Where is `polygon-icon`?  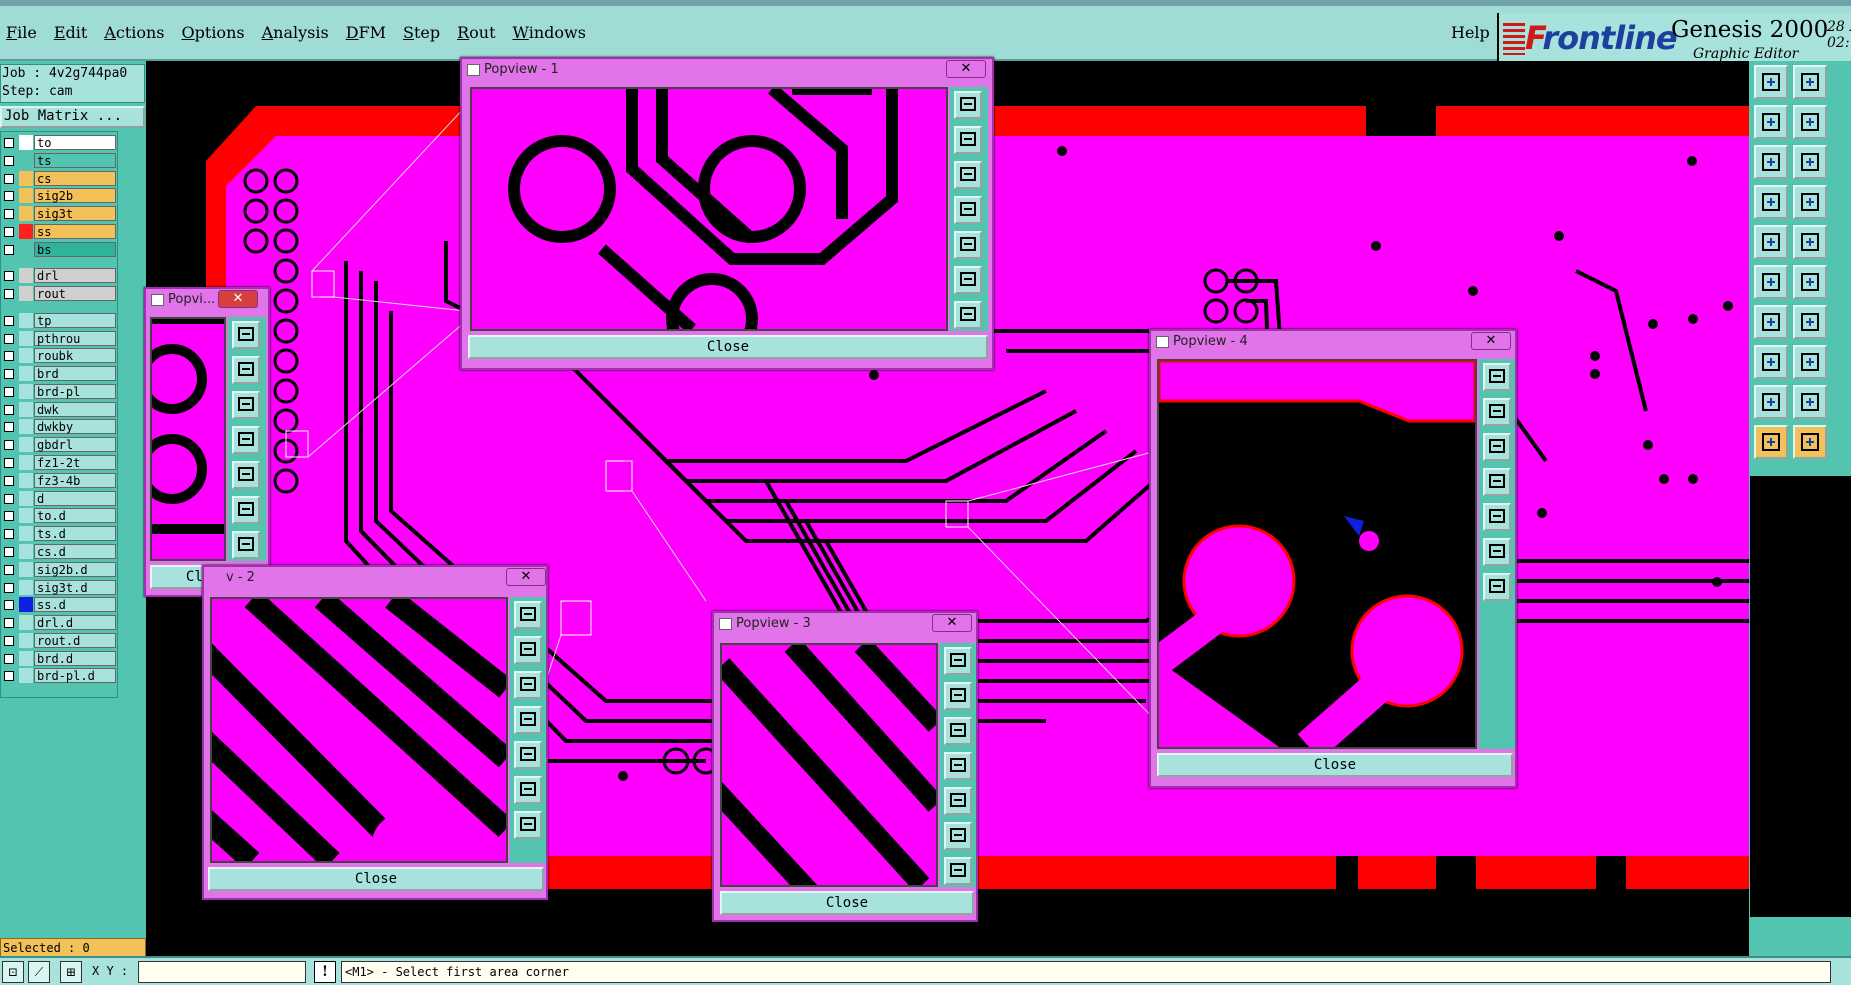 polygon-icon is located at coordinates (1810, 402).